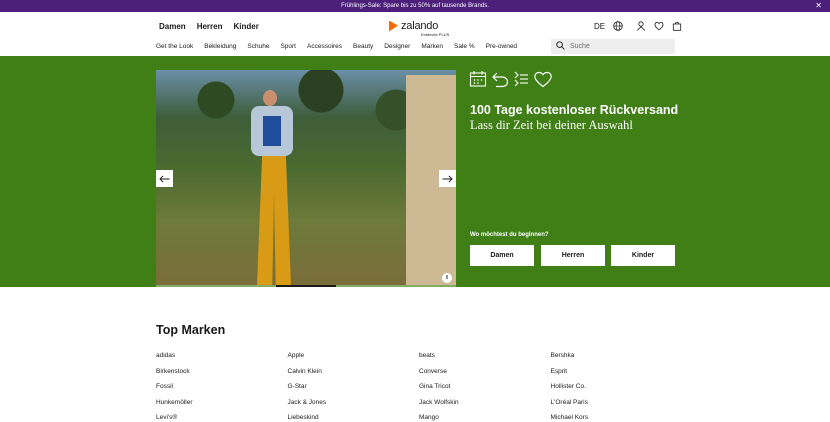 This screenshot has width=830, height=422. What do you see at coordinates (613, 46) in the screenshot?
I see `search-input: Suche` at bounding box center [613, 46].